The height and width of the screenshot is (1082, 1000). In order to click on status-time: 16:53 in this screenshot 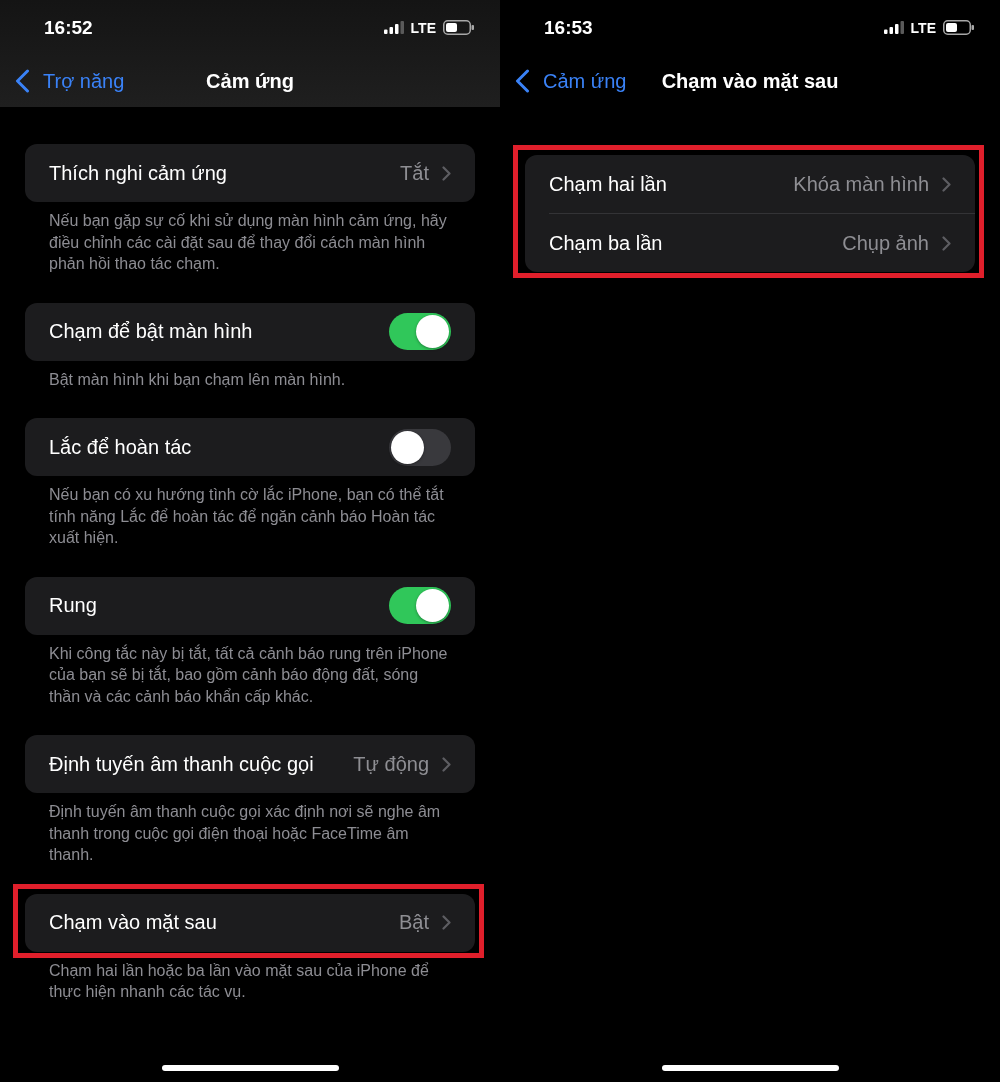, I will do `click(568, 27)`.